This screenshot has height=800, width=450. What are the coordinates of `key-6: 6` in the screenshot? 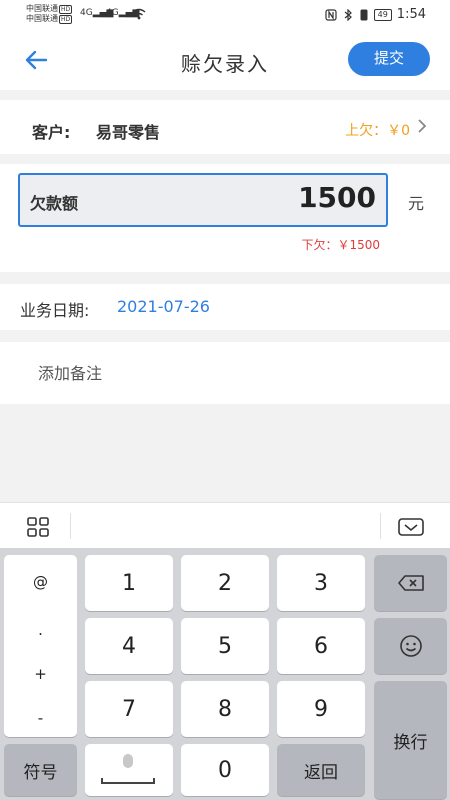 It's located at (321, 646).